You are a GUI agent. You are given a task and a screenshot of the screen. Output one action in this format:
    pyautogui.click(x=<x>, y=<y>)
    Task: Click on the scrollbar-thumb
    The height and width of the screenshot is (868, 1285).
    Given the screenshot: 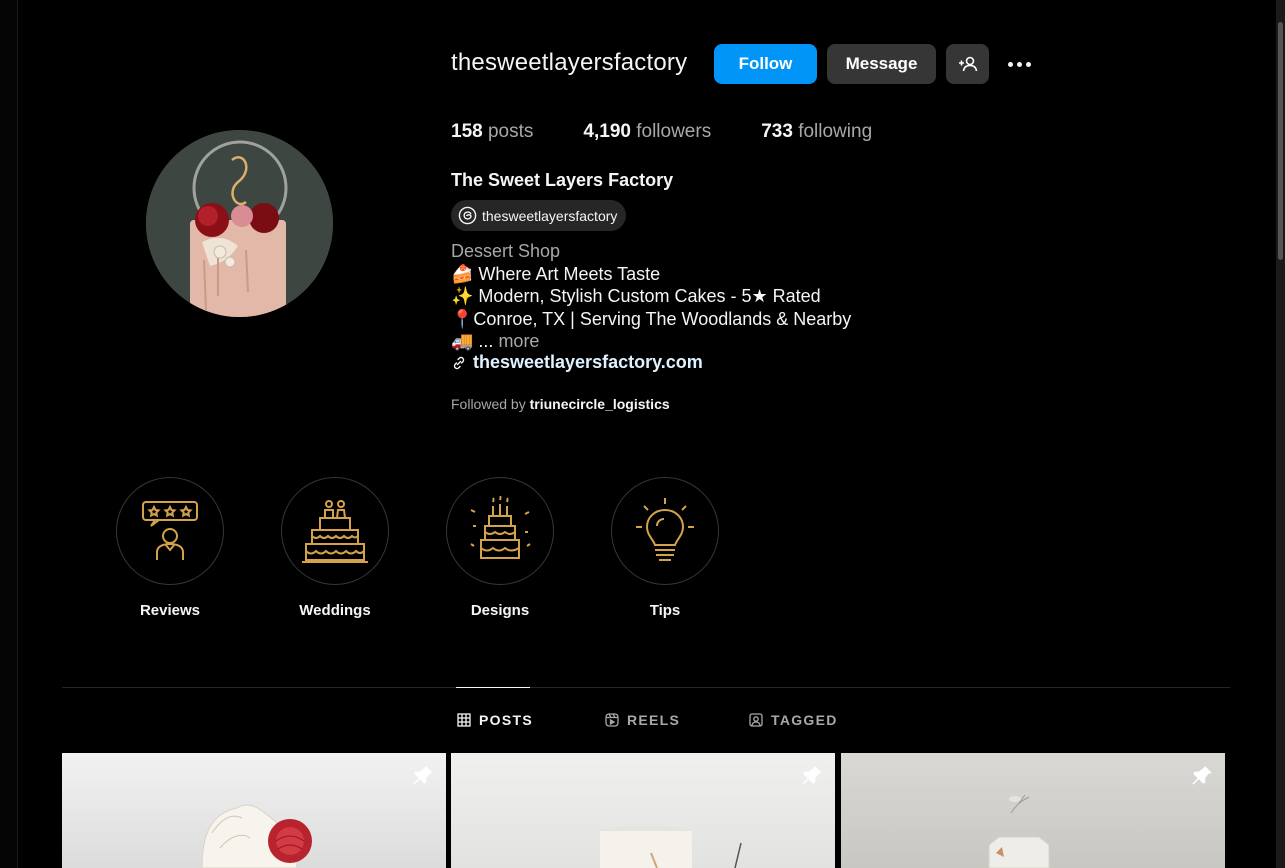 What is the action you would take?
    pyautogui.click(x=1280, y=141)
    